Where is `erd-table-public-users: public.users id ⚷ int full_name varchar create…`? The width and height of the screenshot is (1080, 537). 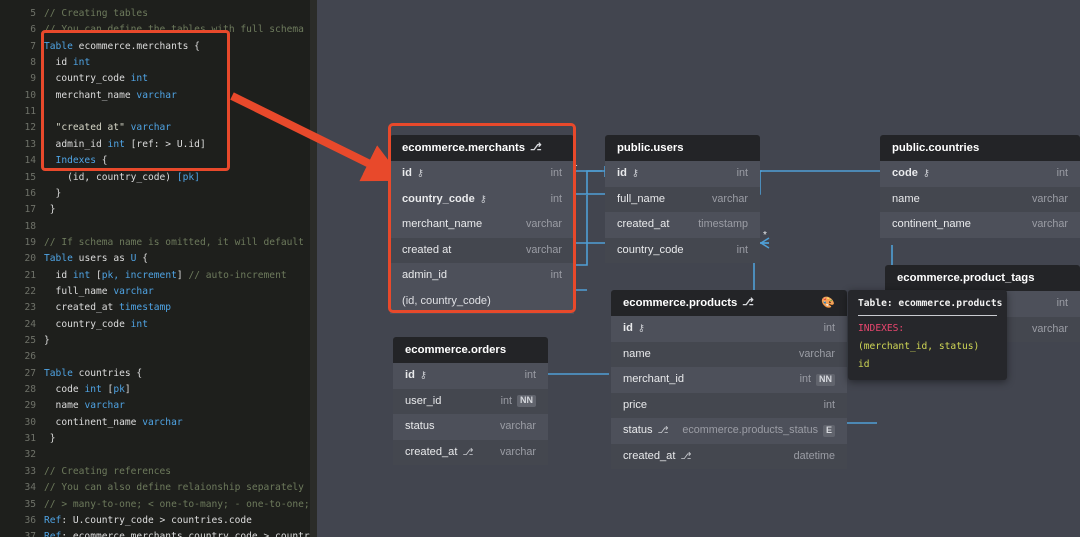
erd-table-public-users: public.users id ⚷ int full_name varchar create… is located at coordinates (682, 199).